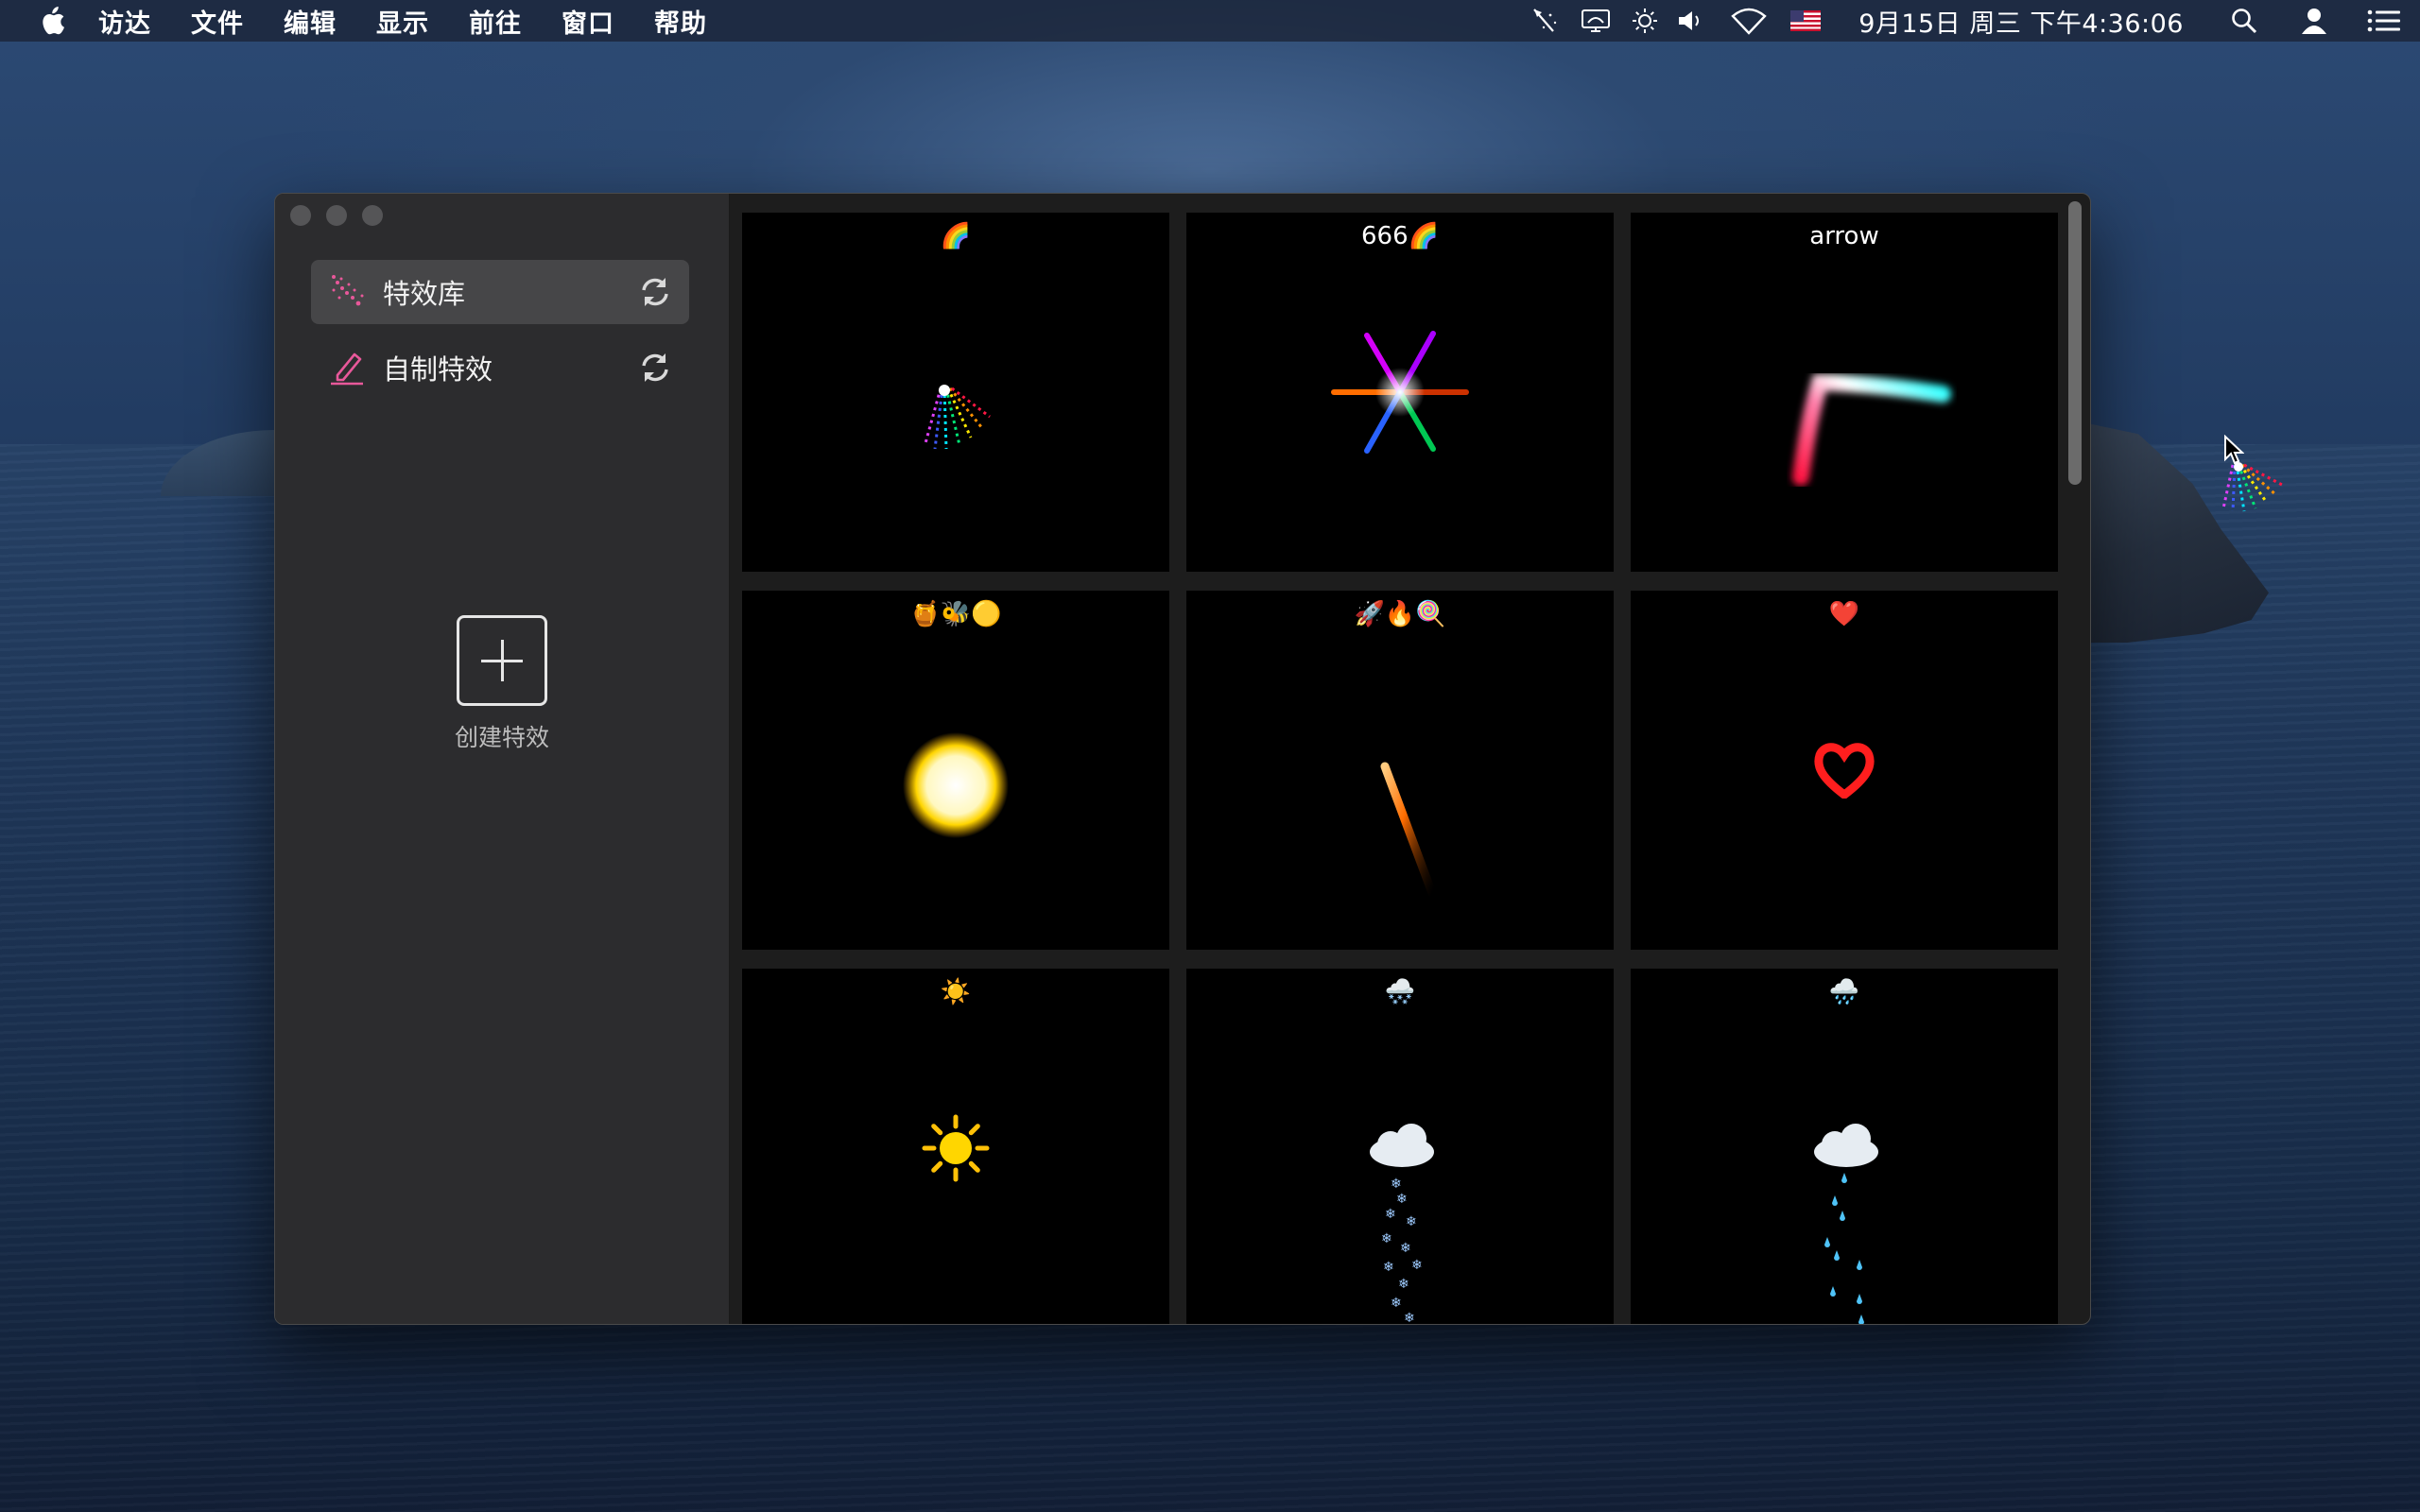  I want to click on rocket-streak-effect-icon, so click(1409, 830).